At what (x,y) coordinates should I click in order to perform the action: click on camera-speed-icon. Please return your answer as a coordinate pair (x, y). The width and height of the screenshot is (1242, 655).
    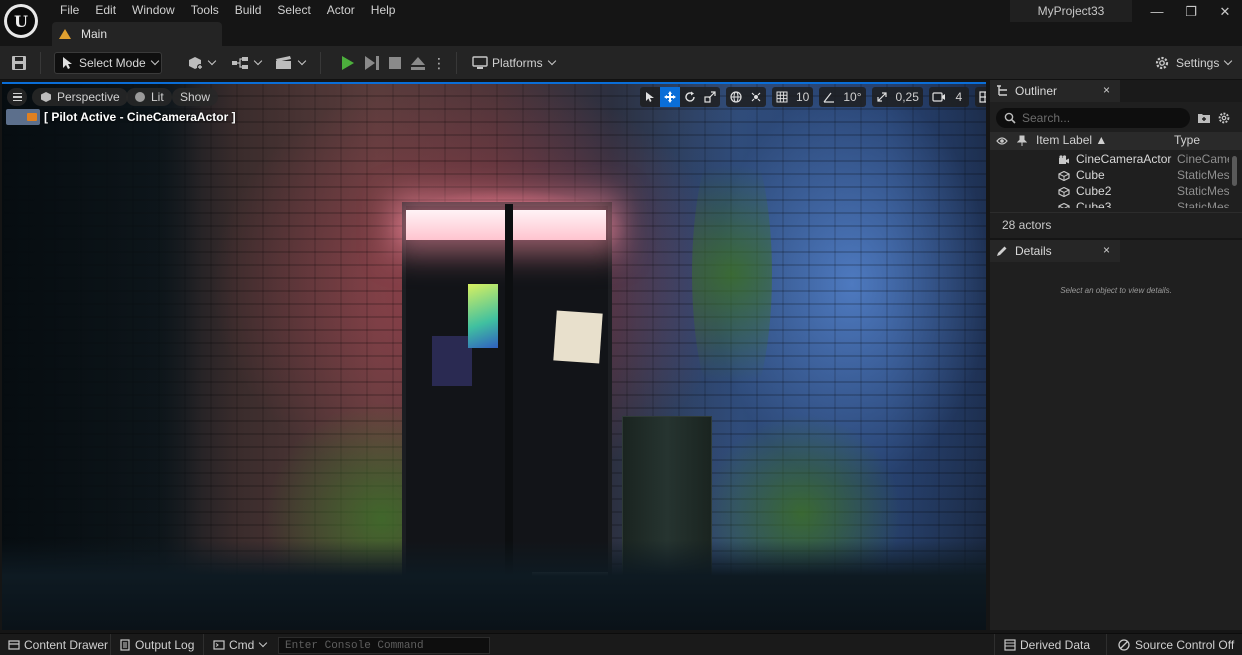
    Looking at the image, I should click on (938, 97).